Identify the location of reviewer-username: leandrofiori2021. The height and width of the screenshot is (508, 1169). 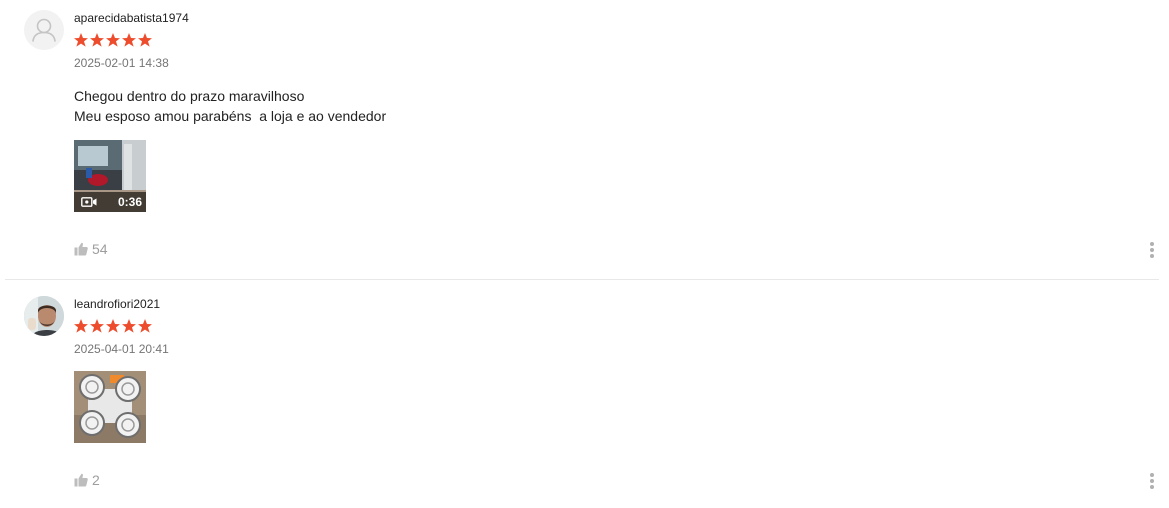
(117, 304).